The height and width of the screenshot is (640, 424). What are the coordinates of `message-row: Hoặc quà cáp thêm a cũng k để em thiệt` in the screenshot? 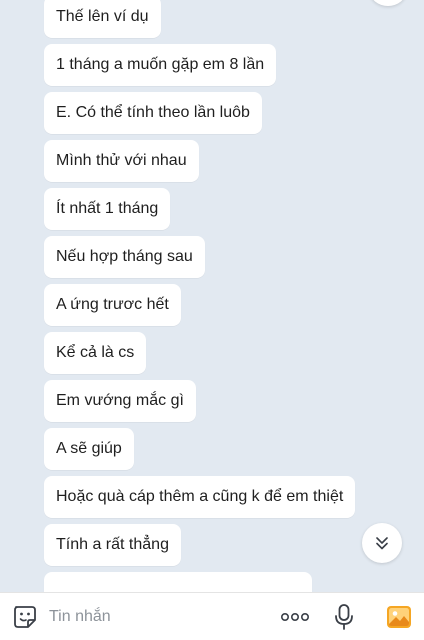 It's located at (200, 500).